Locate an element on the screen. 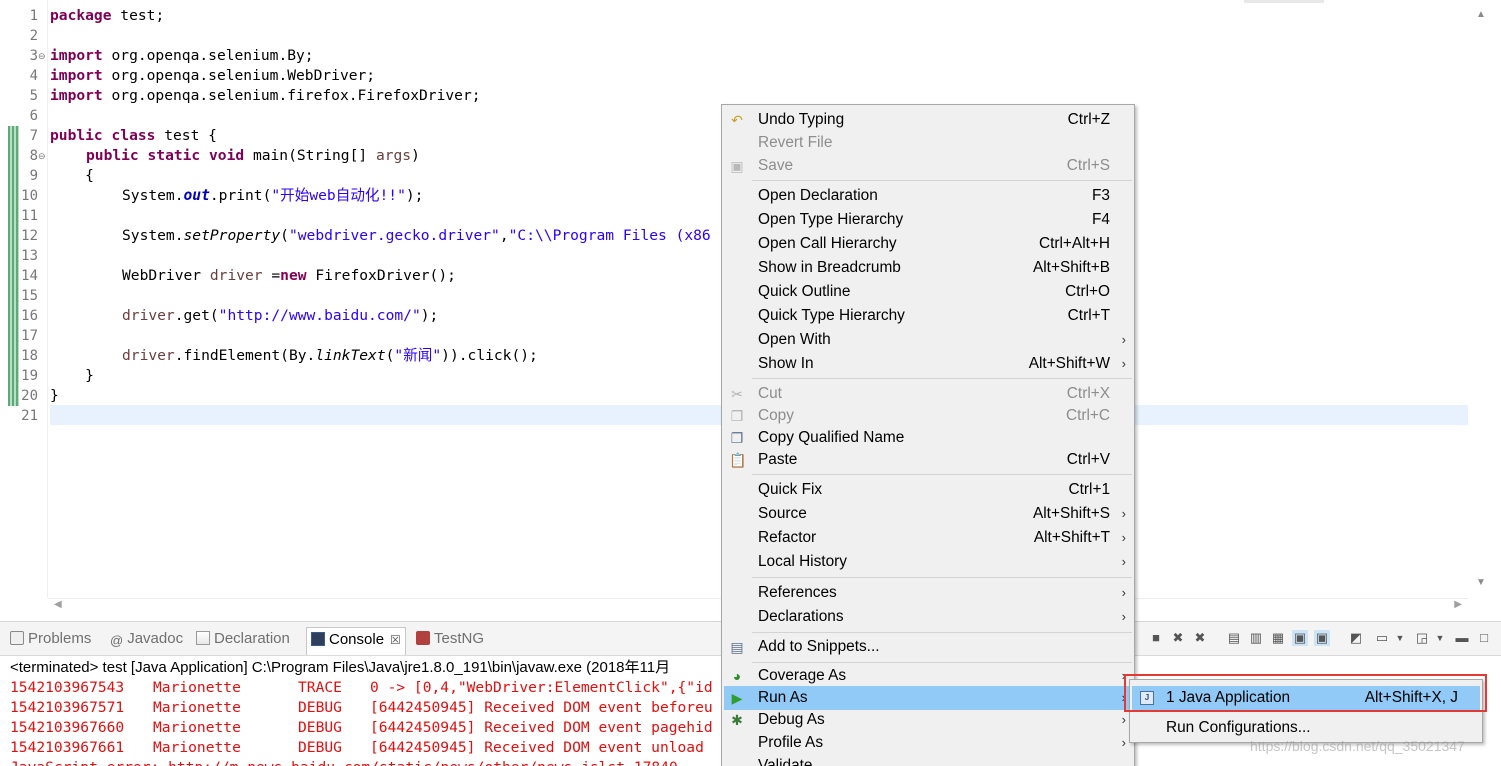 The width and height of the screenshot is (1501, 766). menu-item-source: Source Alt+Shift+S › is located at coordinates (928, 514).